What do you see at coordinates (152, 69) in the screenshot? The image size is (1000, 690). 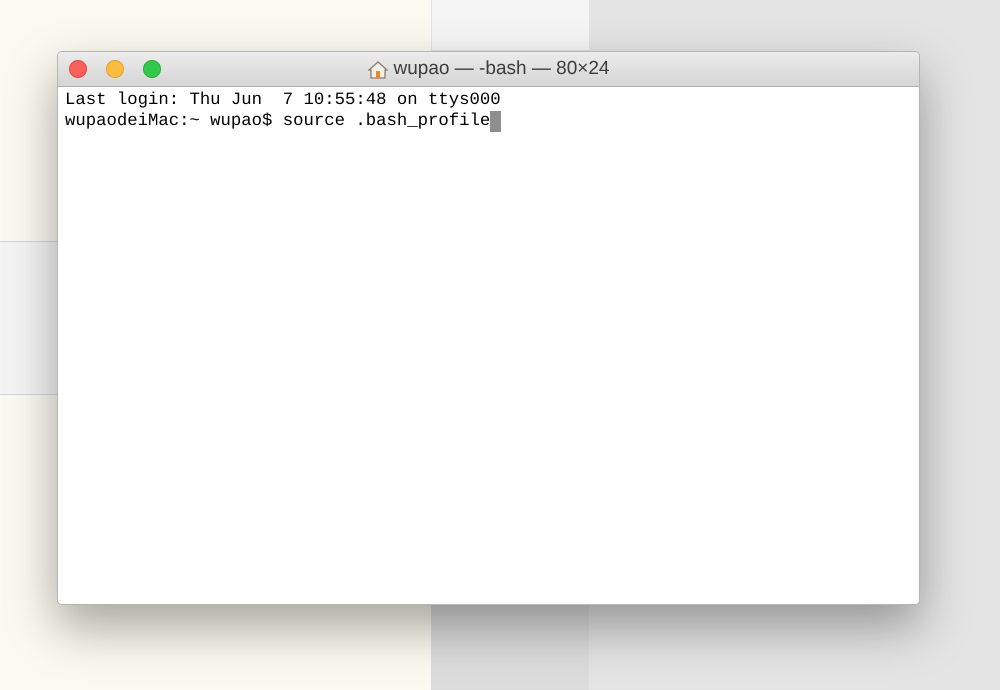 I see `zoom-button` at bounding box center [152, 69].